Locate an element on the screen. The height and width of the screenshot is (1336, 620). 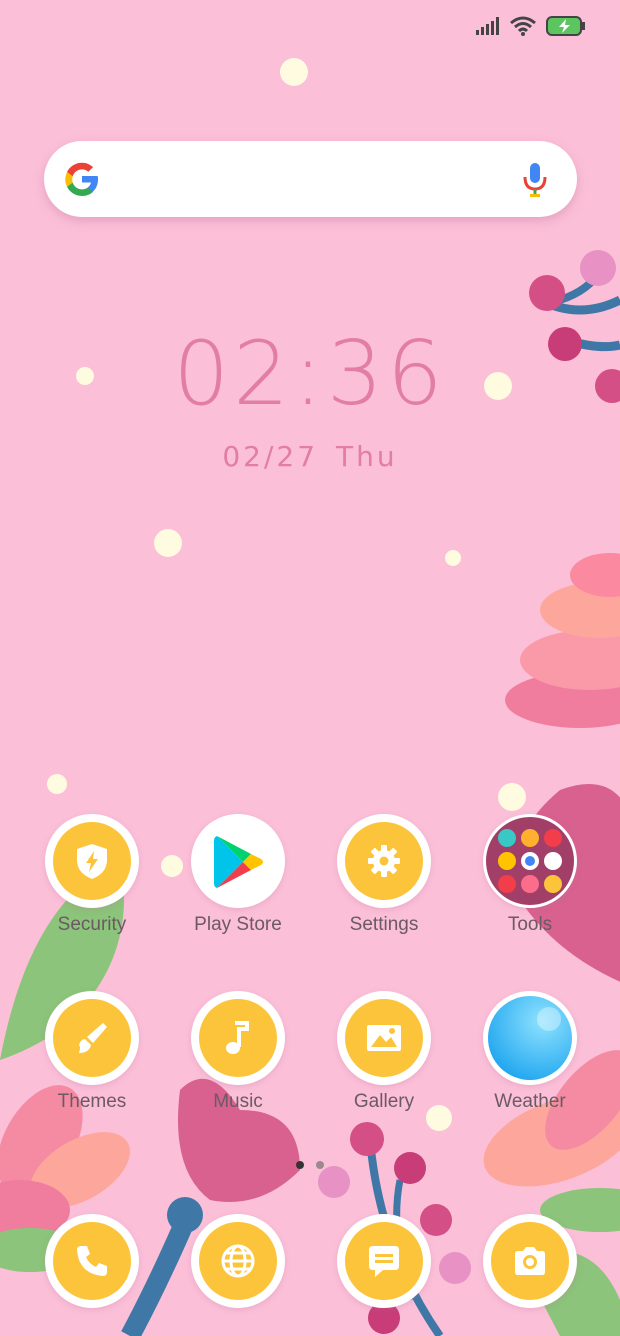
status-bar is located at coordinates (531, 26).